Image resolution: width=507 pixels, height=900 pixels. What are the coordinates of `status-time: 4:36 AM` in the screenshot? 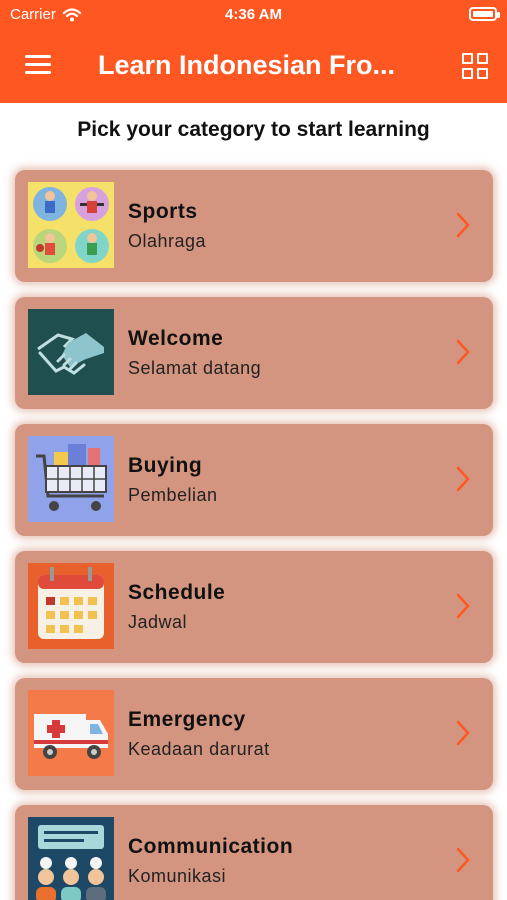 It's located at (253, 14).